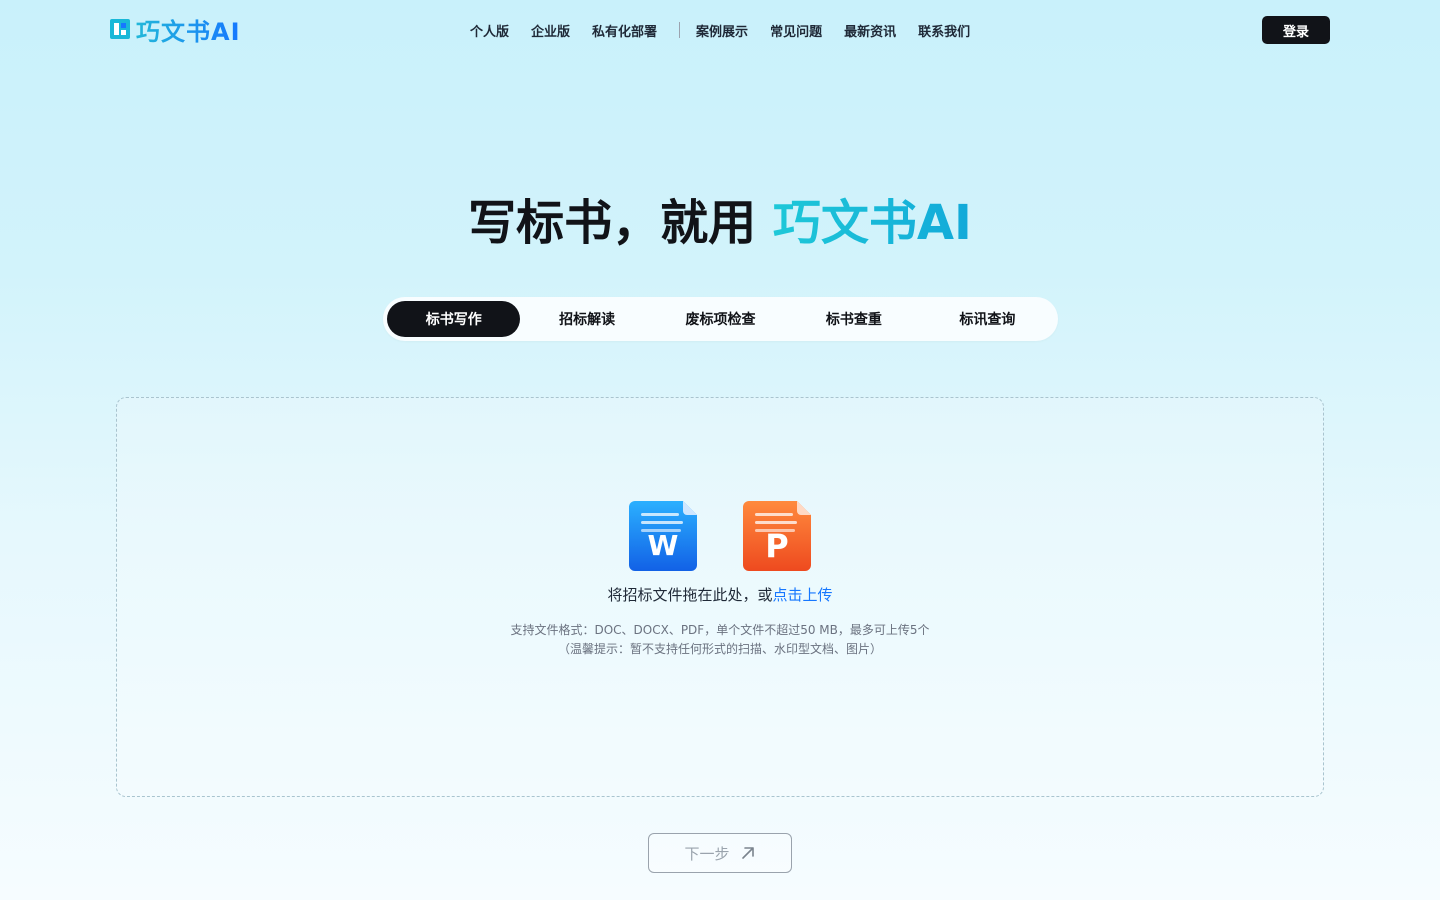  I want to click on hero-title: 写标书，就用 巧文书AI, so click(720, 218).